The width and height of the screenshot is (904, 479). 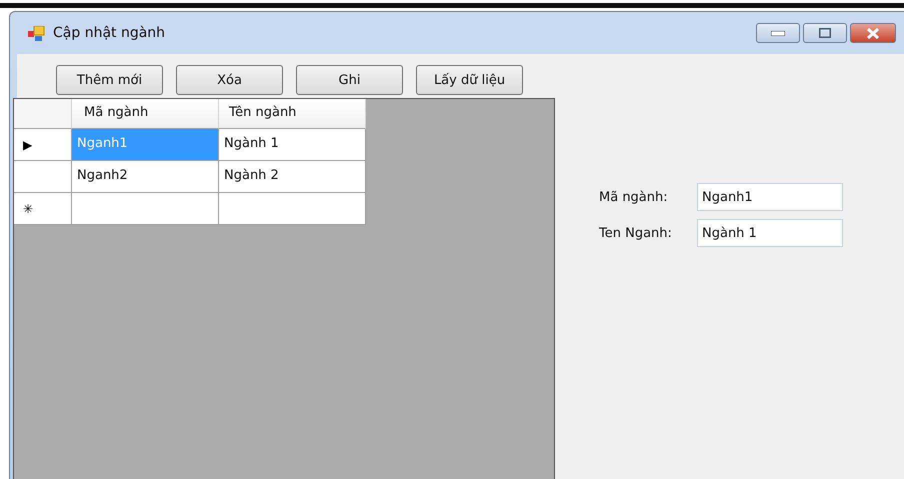 What do you see at coordinates (292, 114) in the screenshot?
I see `column-header: Tên ngành` at bounding box center [292, 114].